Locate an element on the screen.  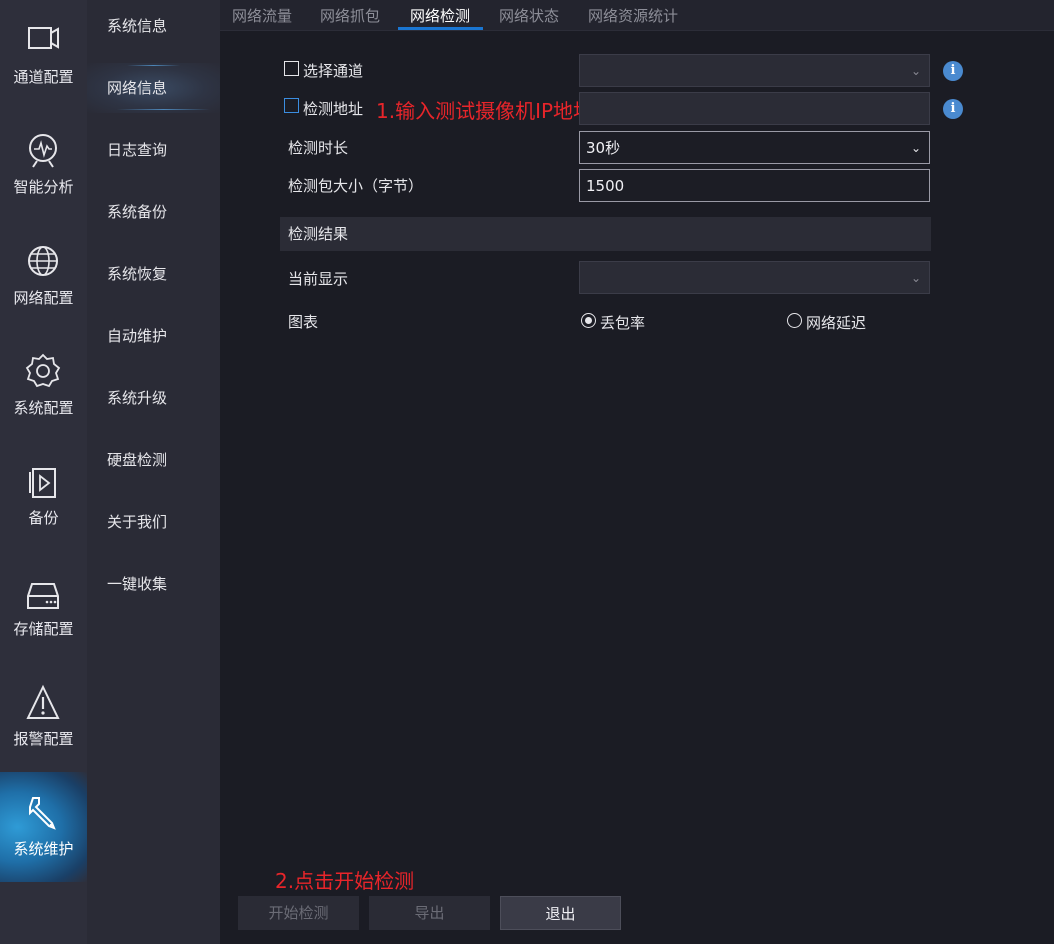
nav-label: 通道配置 is located at coordinates (43, 77).